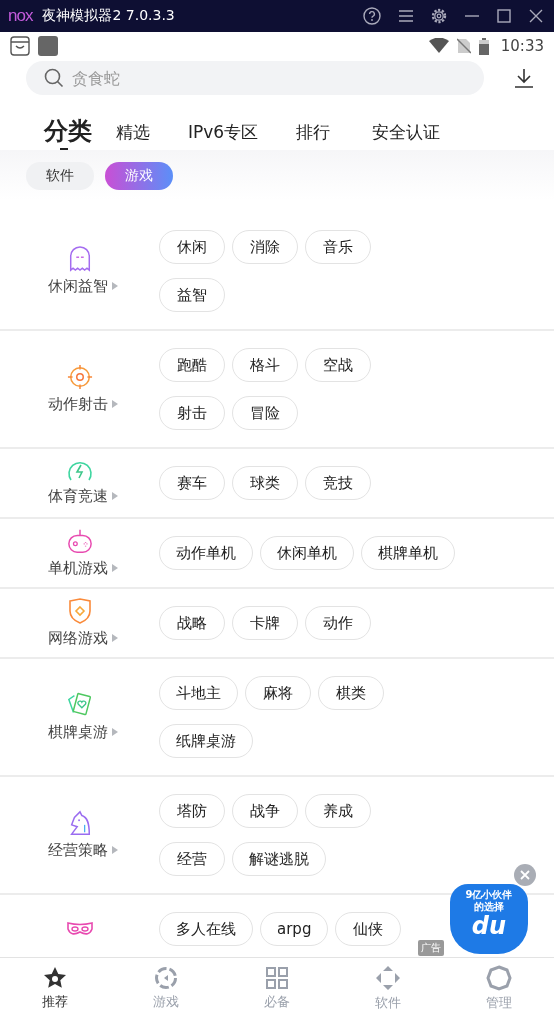 Image resolution: width=554 pixels, height=1018 pixels. I want to click on no-sim-icon, so click(463, 46).